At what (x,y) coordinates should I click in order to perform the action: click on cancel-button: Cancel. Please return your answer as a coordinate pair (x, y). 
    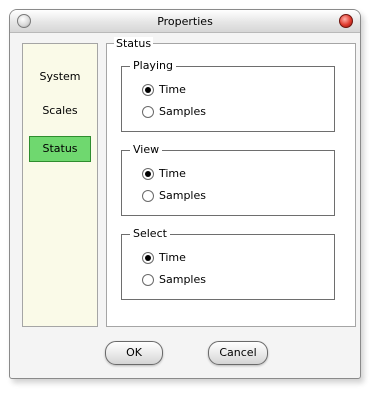
    Looking at the image, I should click on (238, 353).